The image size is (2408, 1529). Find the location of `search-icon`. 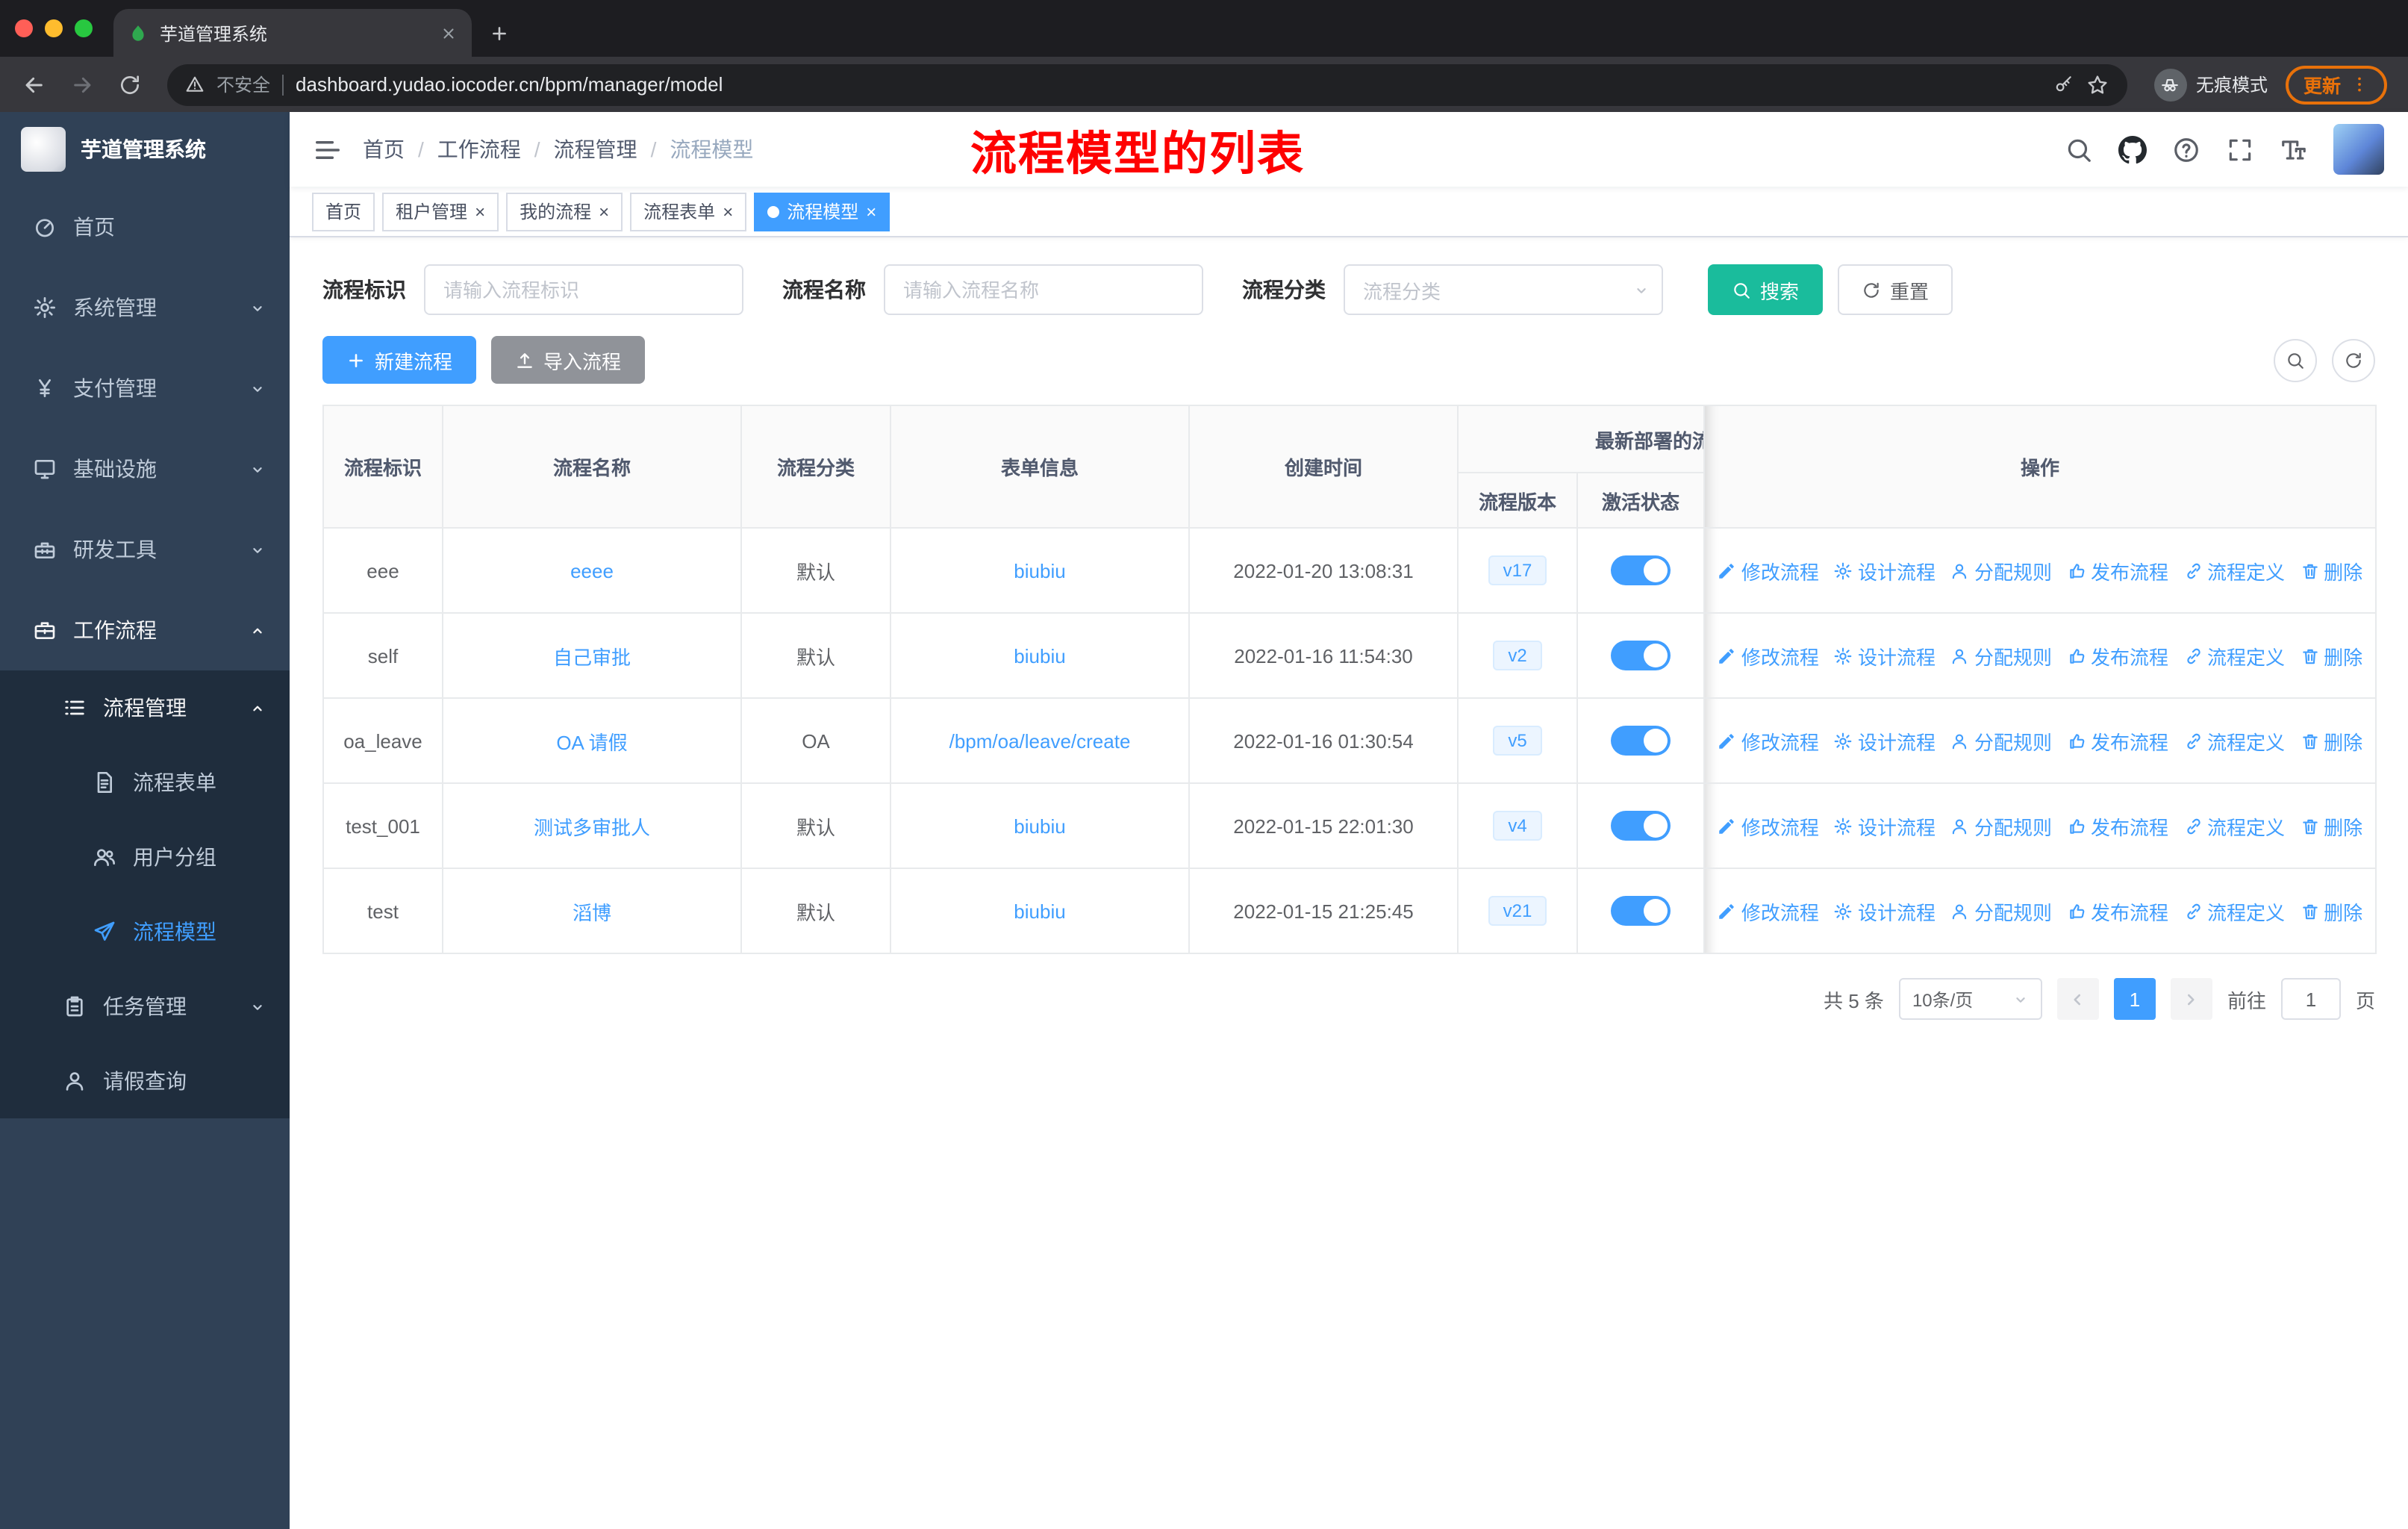

search-icon is located at coordinates (2079, 149).